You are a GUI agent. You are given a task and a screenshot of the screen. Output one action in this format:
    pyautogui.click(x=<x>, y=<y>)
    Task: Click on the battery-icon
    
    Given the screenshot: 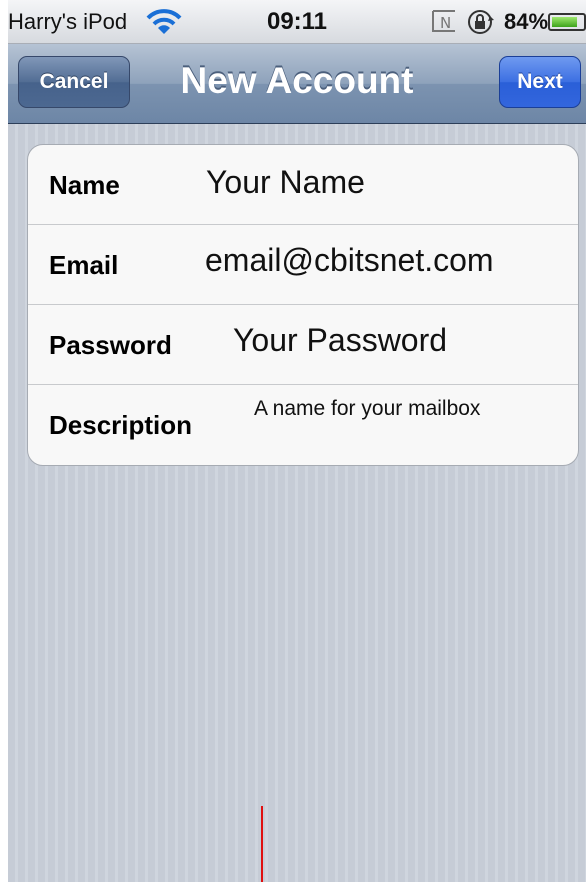 What is the action you would take?
    pyautogui.click(x=567, y=22)
    